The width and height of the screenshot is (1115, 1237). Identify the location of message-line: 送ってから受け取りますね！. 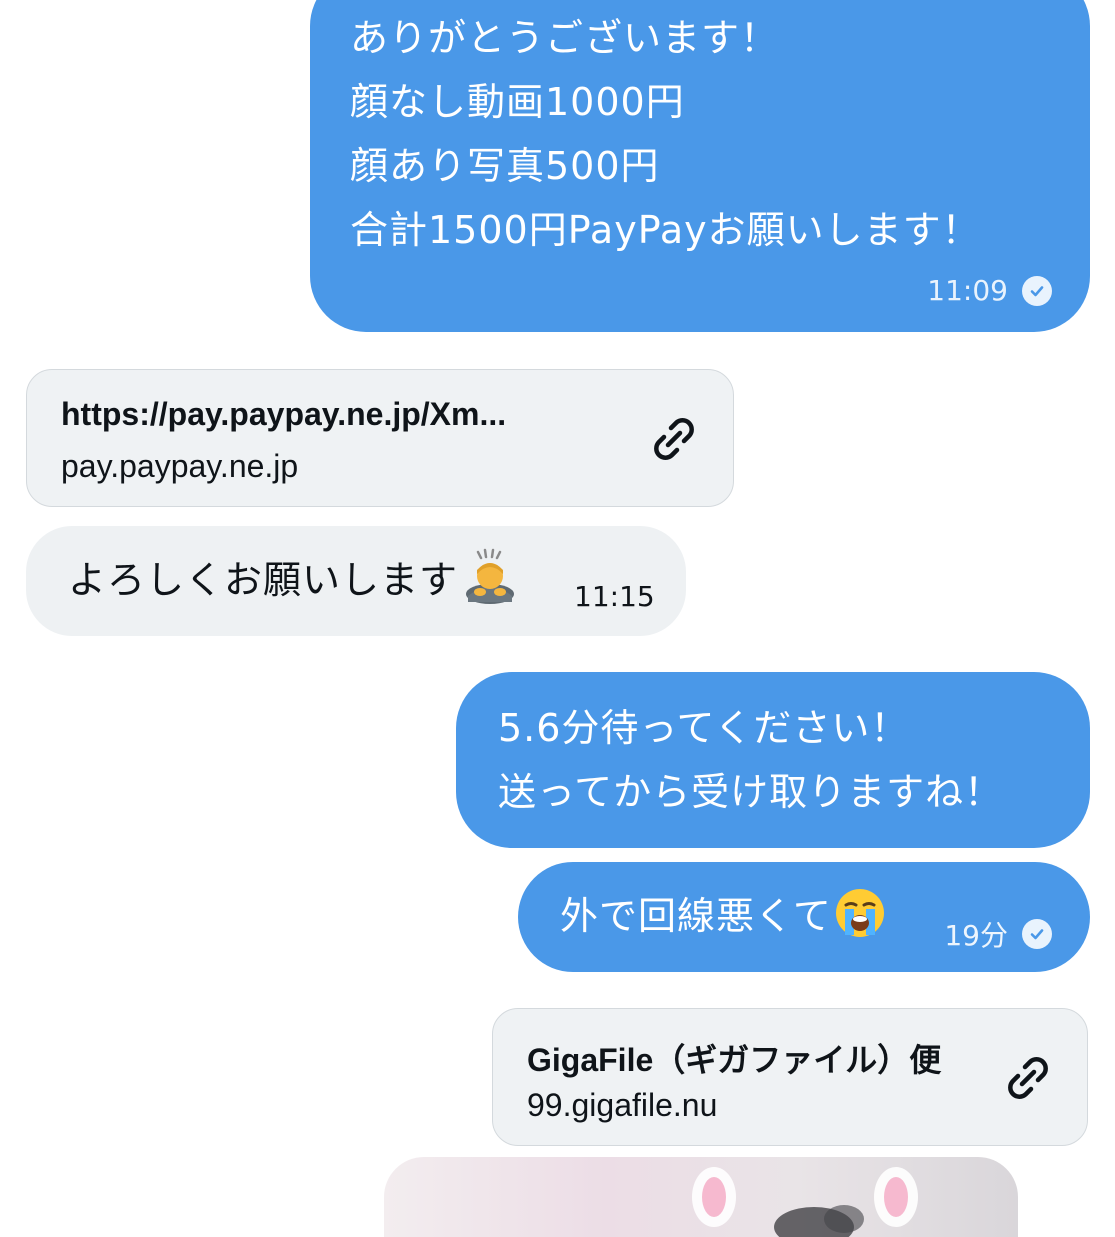
(751, 792).